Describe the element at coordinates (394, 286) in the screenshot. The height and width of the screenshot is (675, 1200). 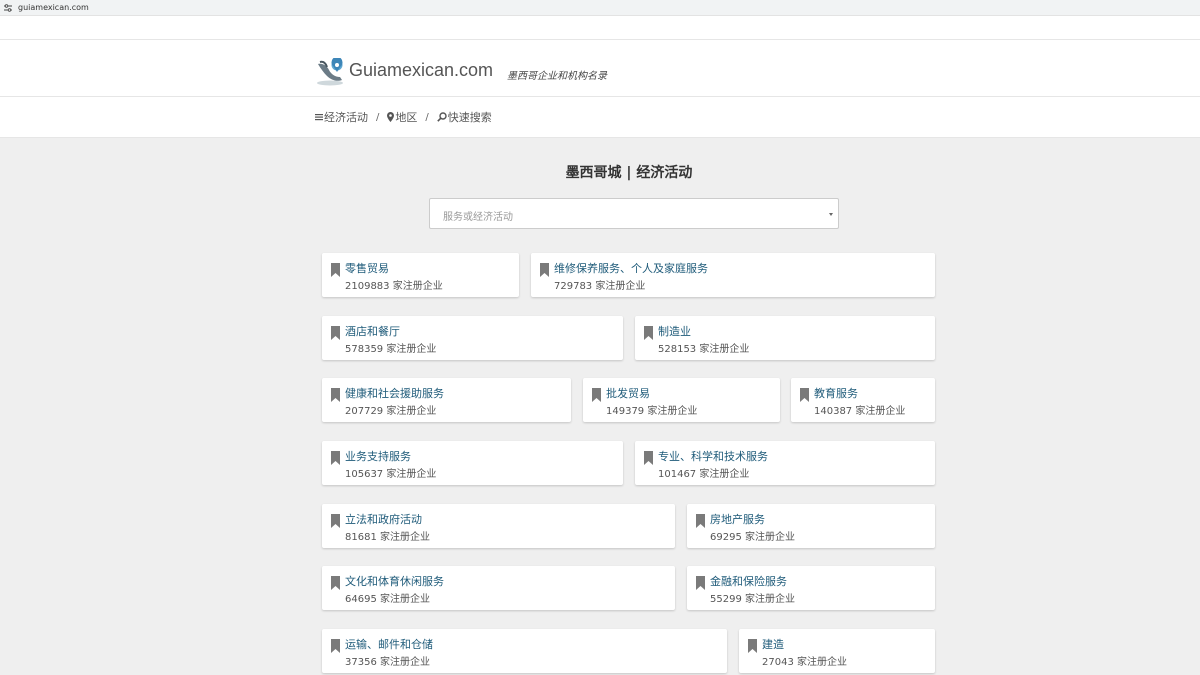
I see `category-count: 2109883 家注册企业` at that location.